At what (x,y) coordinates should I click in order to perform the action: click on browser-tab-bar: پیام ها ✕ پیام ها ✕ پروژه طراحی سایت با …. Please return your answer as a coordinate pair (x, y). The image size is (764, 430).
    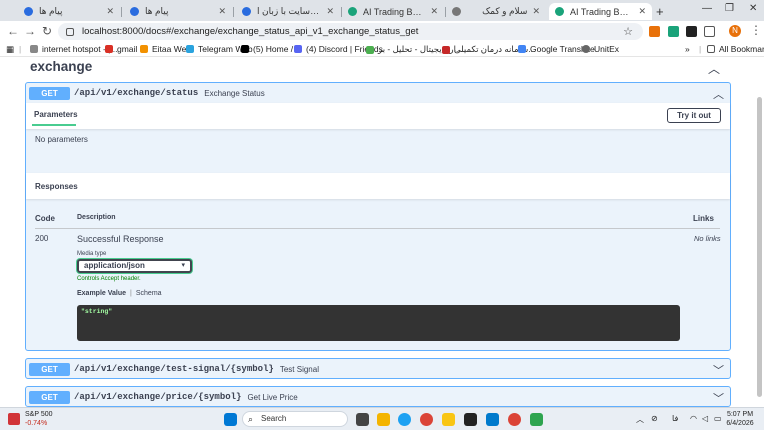
    Looking at the image, I should click on (382, 10).